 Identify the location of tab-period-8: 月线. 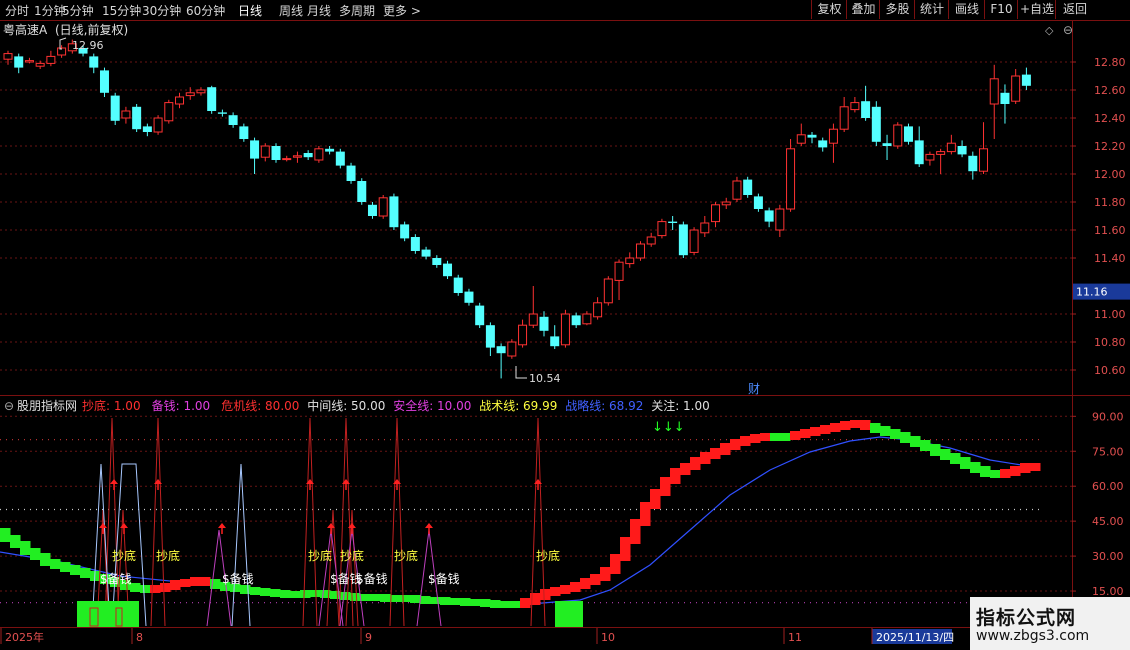
(319, 10).